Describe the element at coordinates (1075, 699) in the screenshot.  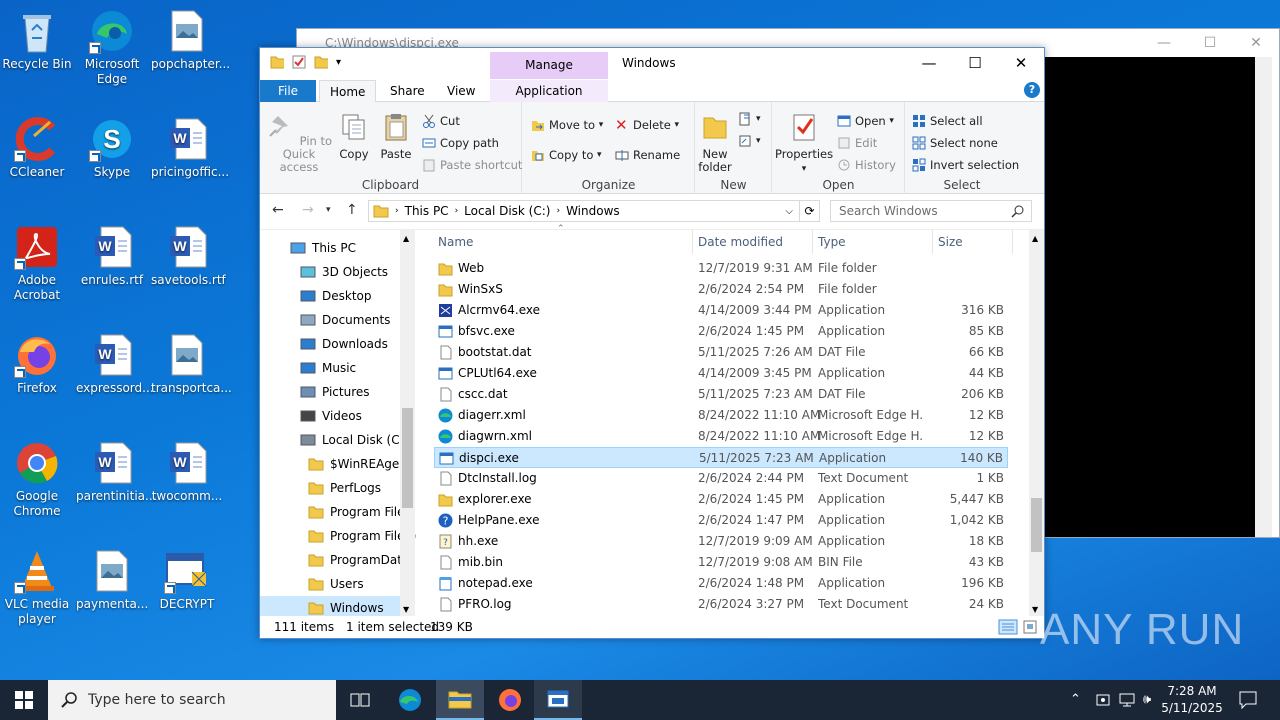
I see `show-hidden-icons-chevron-icon: ⌃` at that location.